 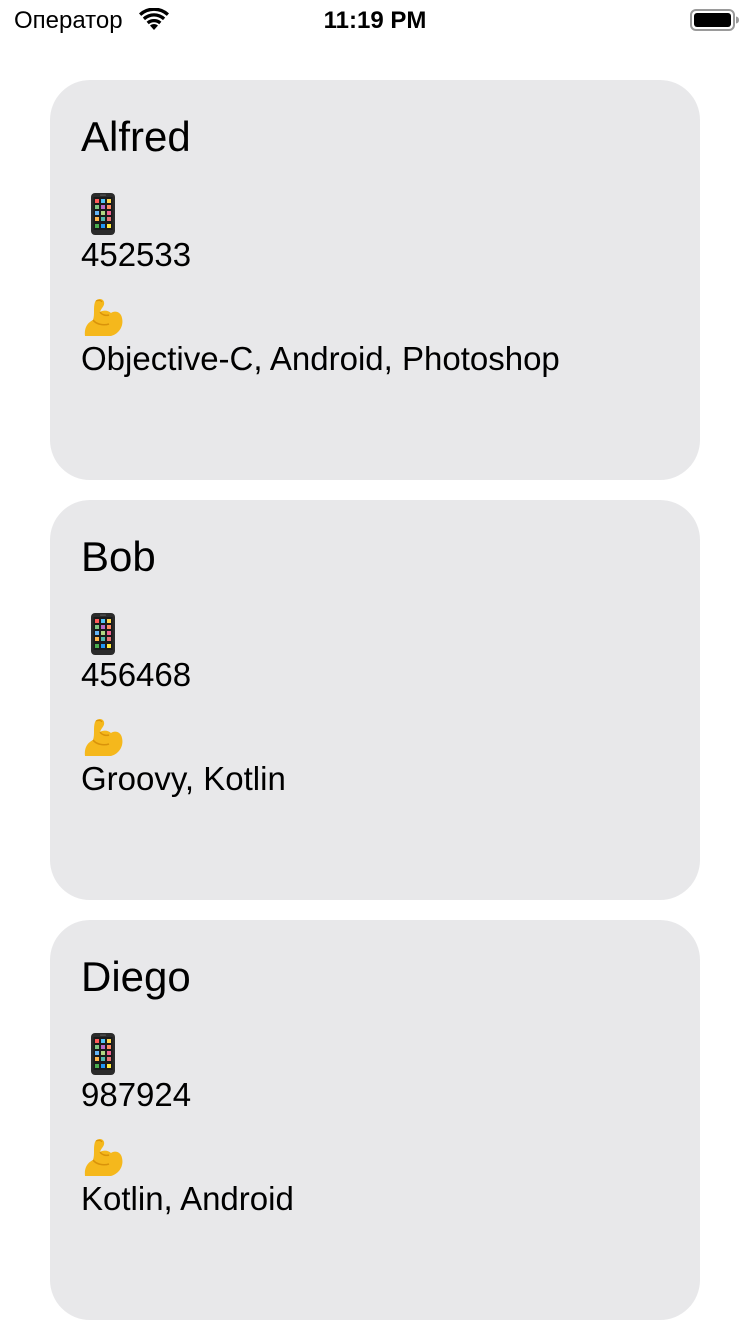 What do you see at coordinates (320, 358) in the screenshot?
I see `skills-list: Objective-C, Android, Photoshop` at bounding box center [320, 358].